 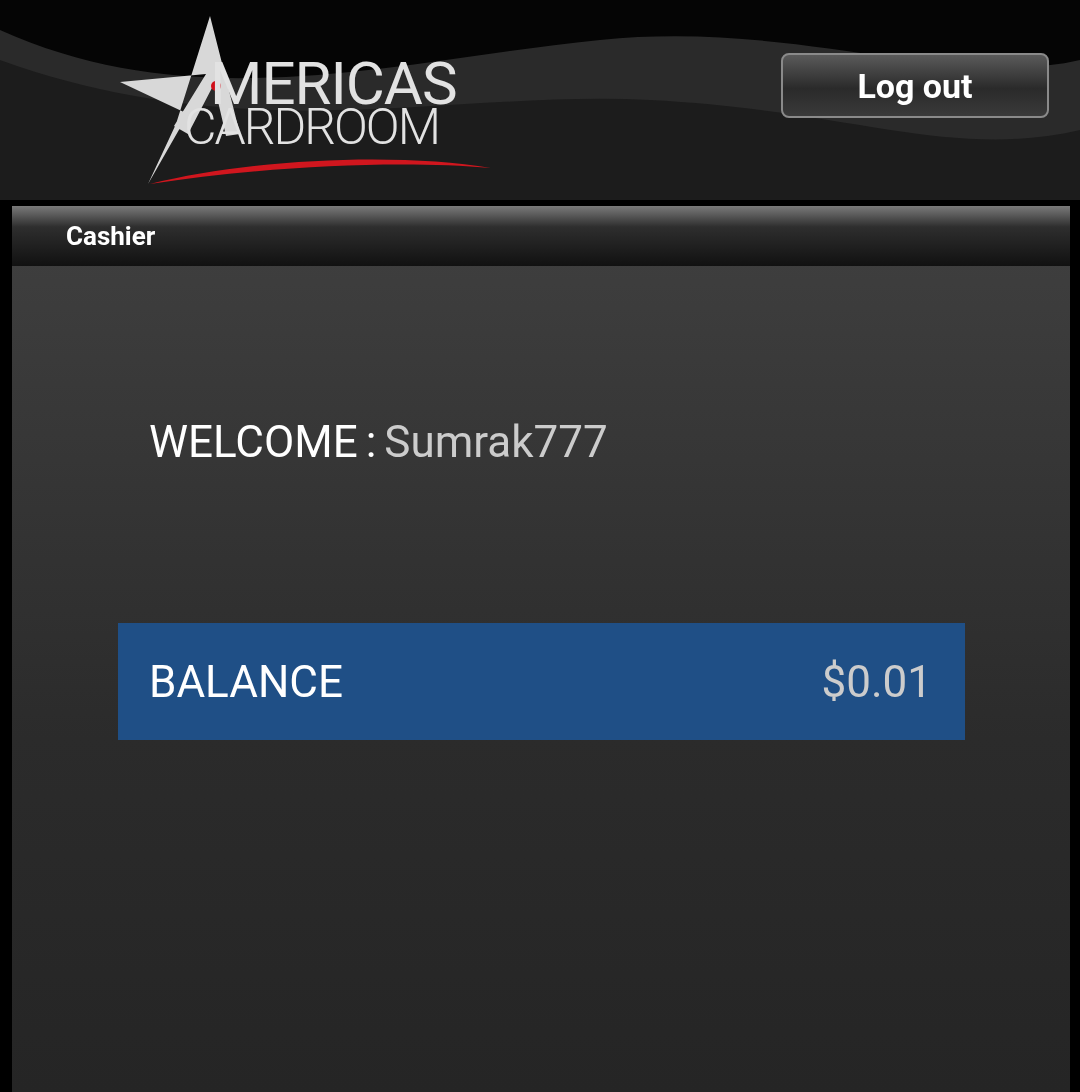 I want to click on balance-label: BALANCE, so click(x=246, y=681).